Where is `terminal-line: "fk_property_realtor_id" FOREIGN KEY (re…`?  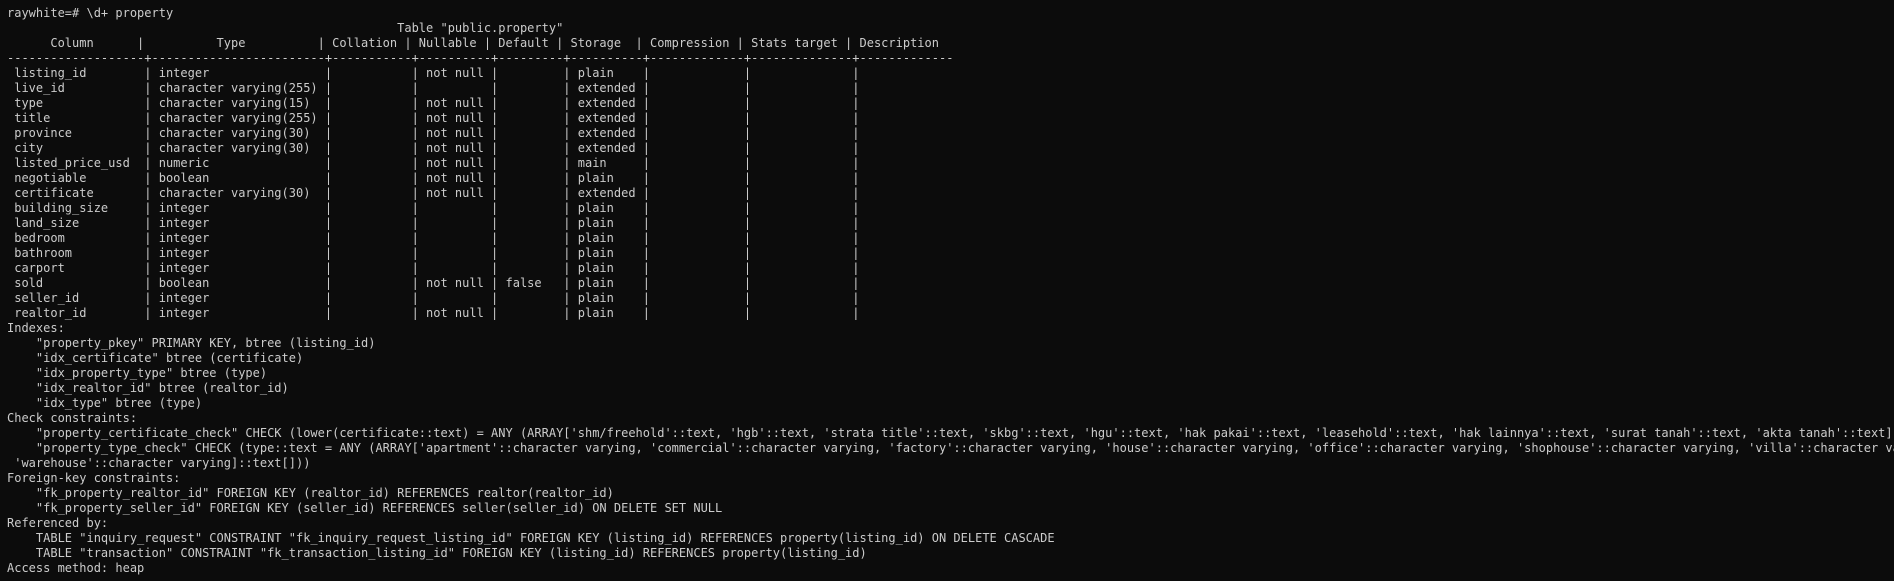 terminal-line: "fk_property_realtor_id" FOREIGN KEY (re… is located at coordinates (310, 493).